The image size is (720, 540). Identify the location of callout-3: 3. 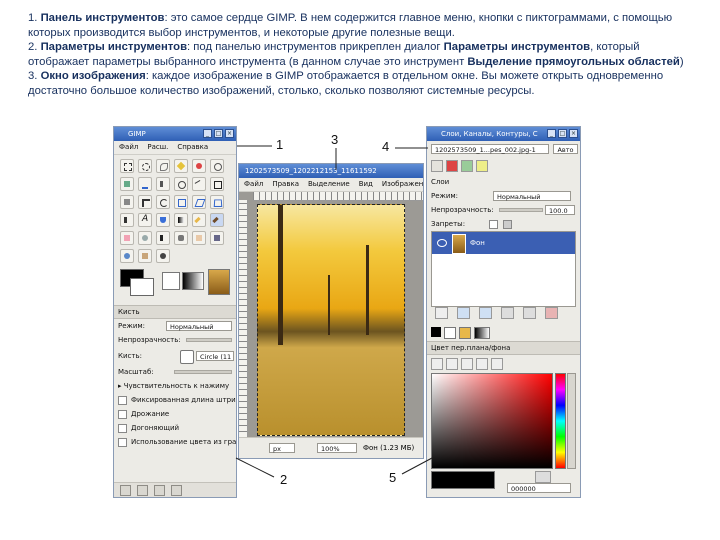
(335, 139).